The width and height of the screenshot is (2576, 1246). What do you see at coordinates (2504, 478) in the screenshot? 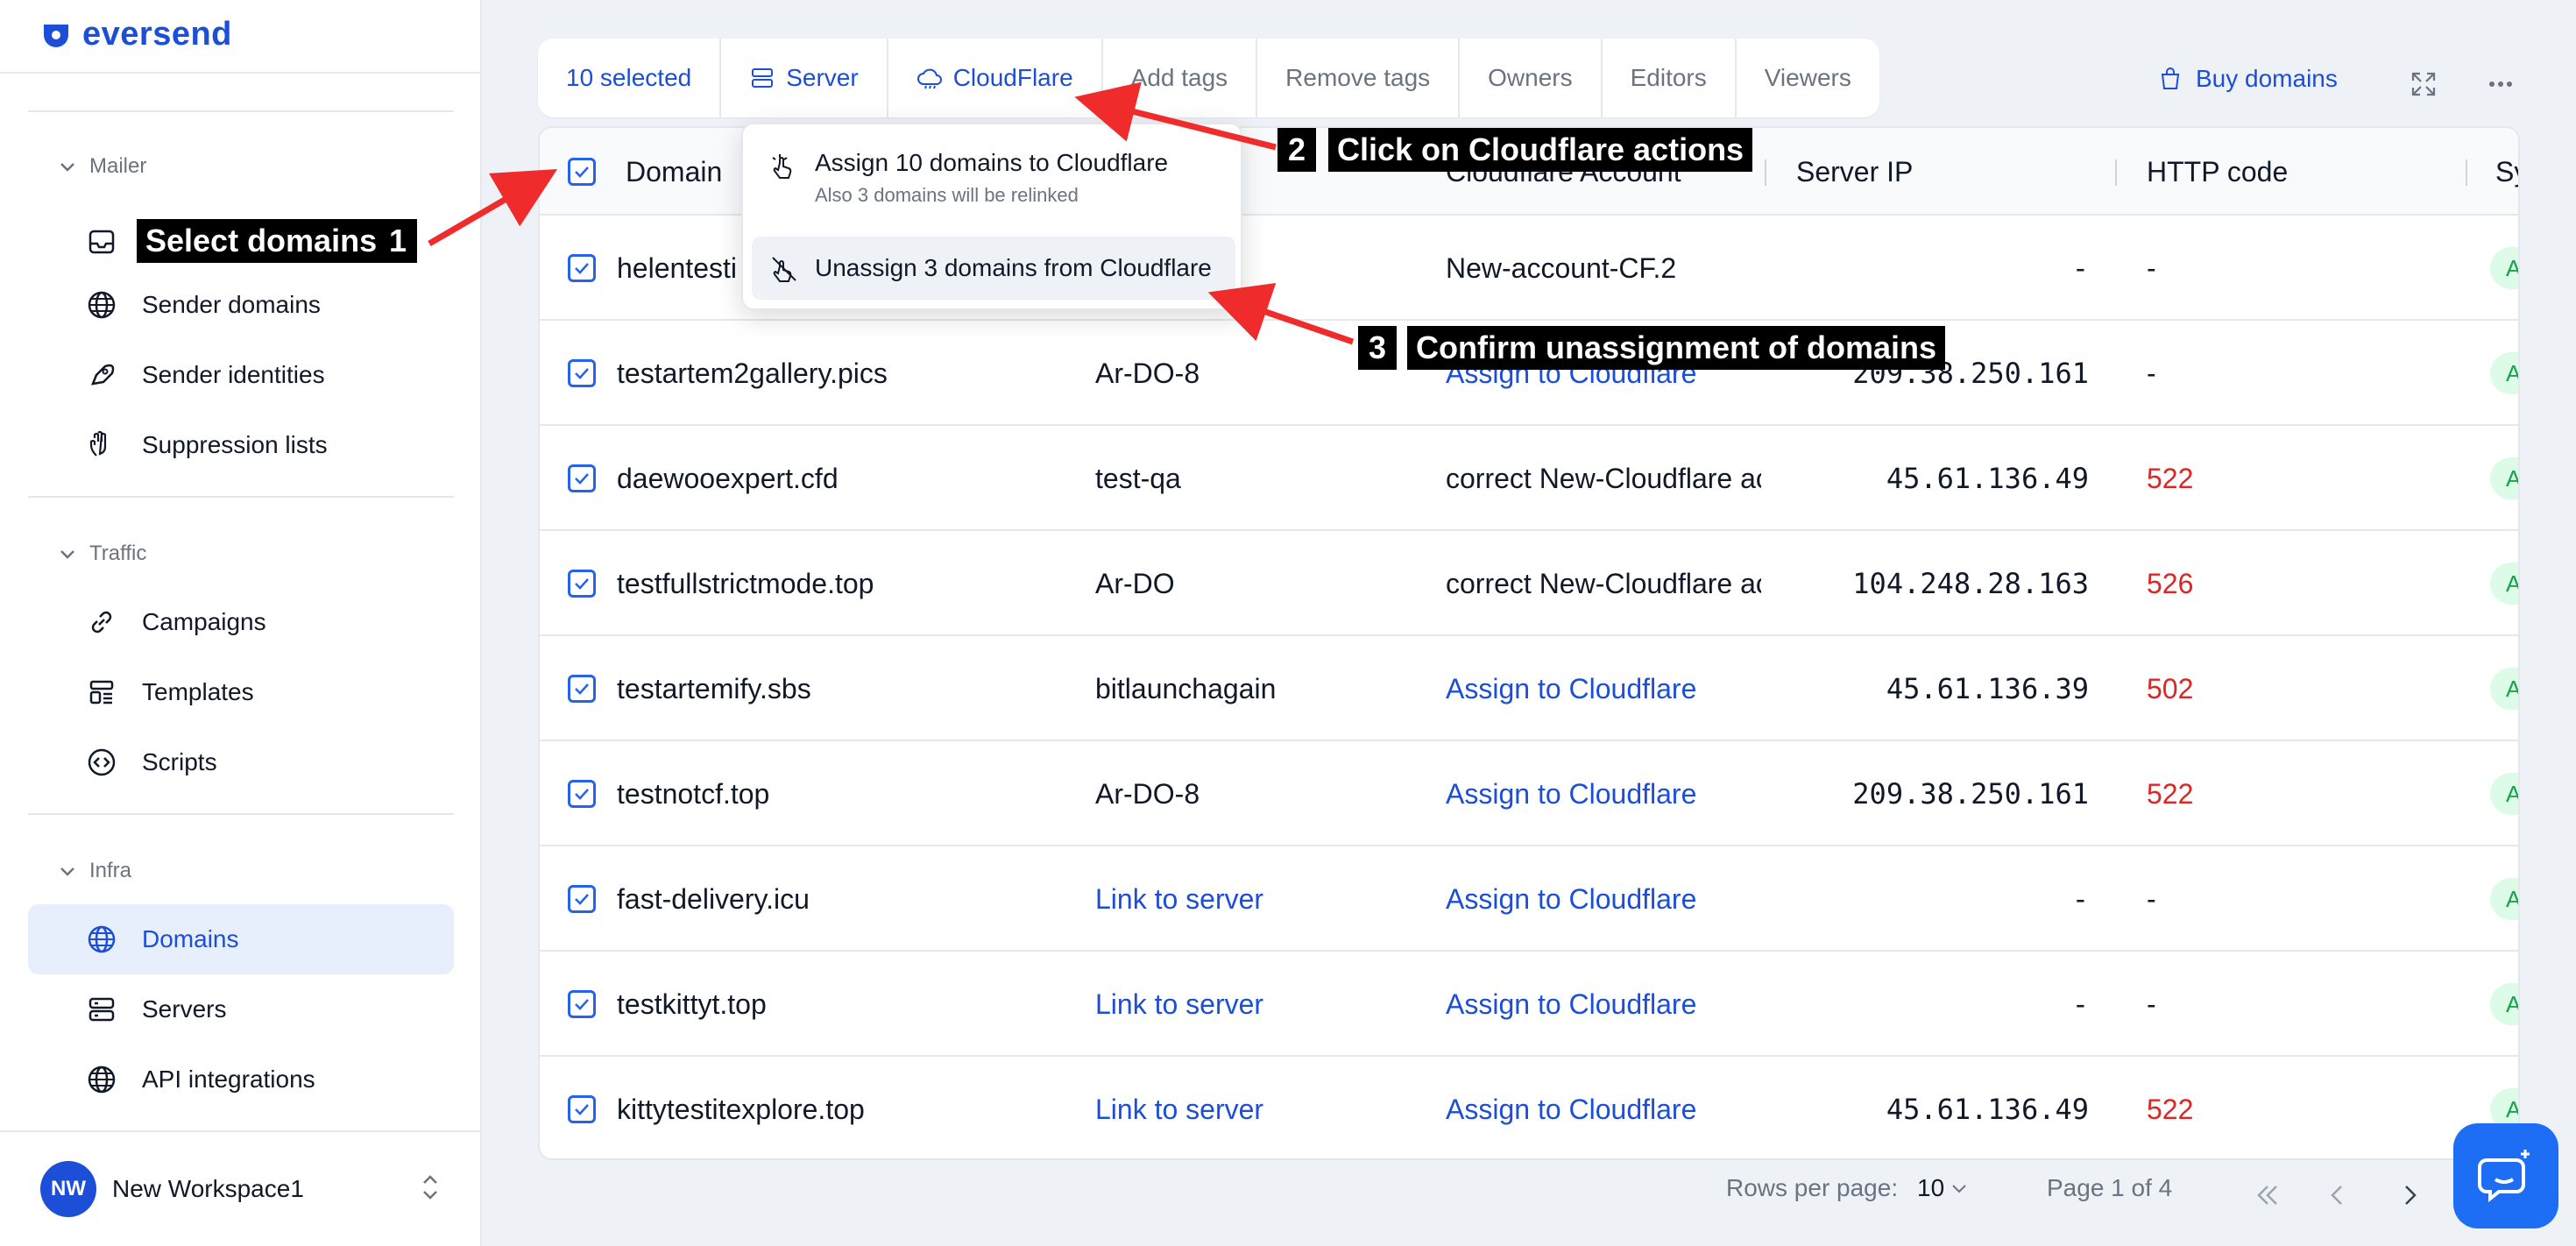
I see `sync-status-badge: A` at bounding box center [2504, 478].